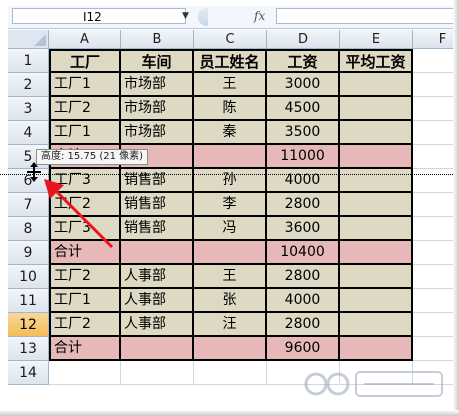 This screenshot has width=459, height=416. Describe the element at coordinates (157, 373) in the screenshot. I see `cell-b14` at that location.